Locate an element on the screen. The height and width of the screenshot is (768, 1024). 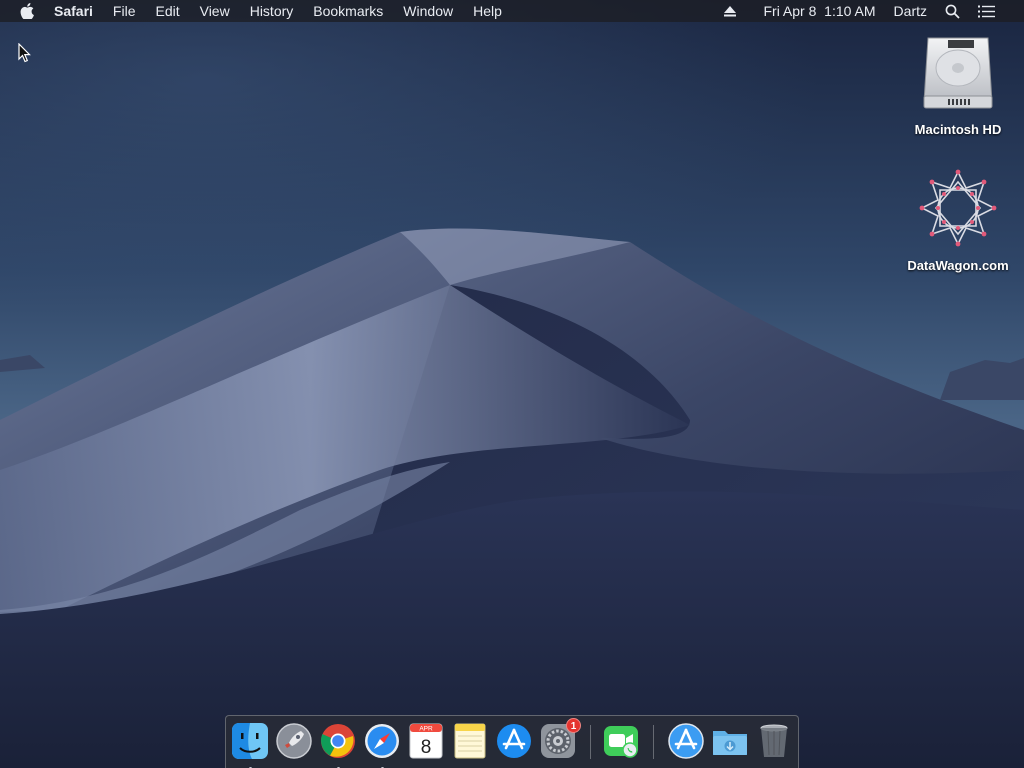
launchpad-icon is located at coordinates (294, 741).